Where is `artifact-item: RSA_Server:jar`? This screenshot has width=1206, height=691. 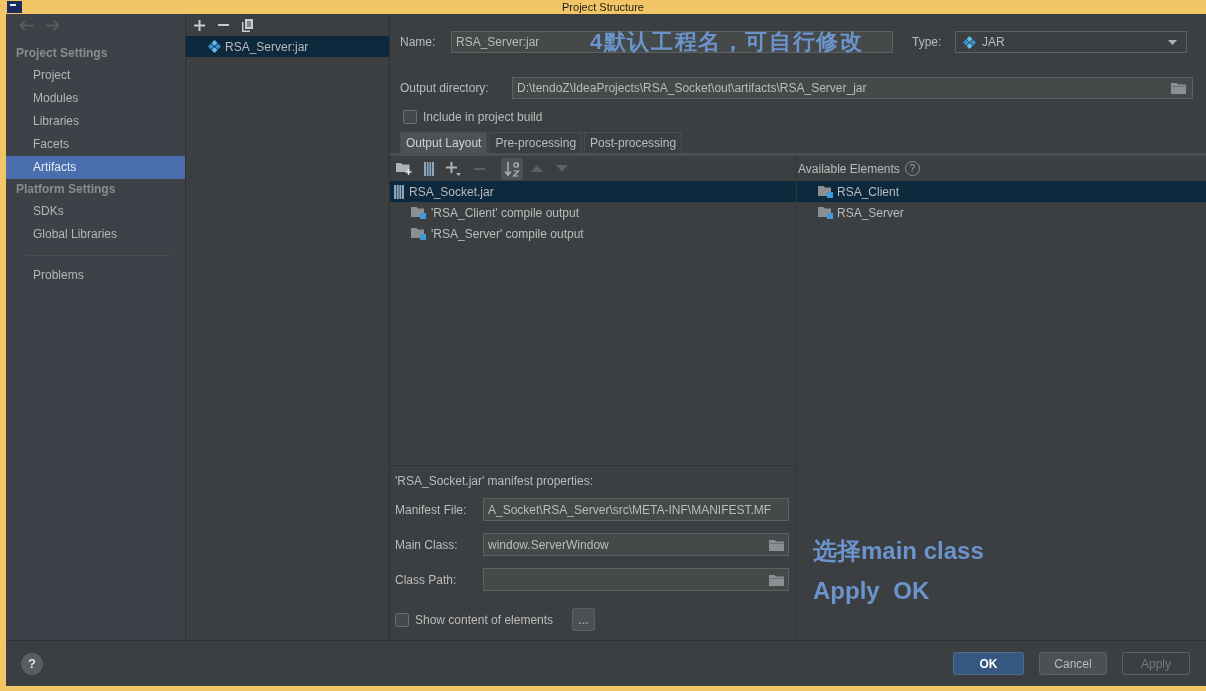
artifact-item: RSA_Server:jar is located at coordinates (287, 46).